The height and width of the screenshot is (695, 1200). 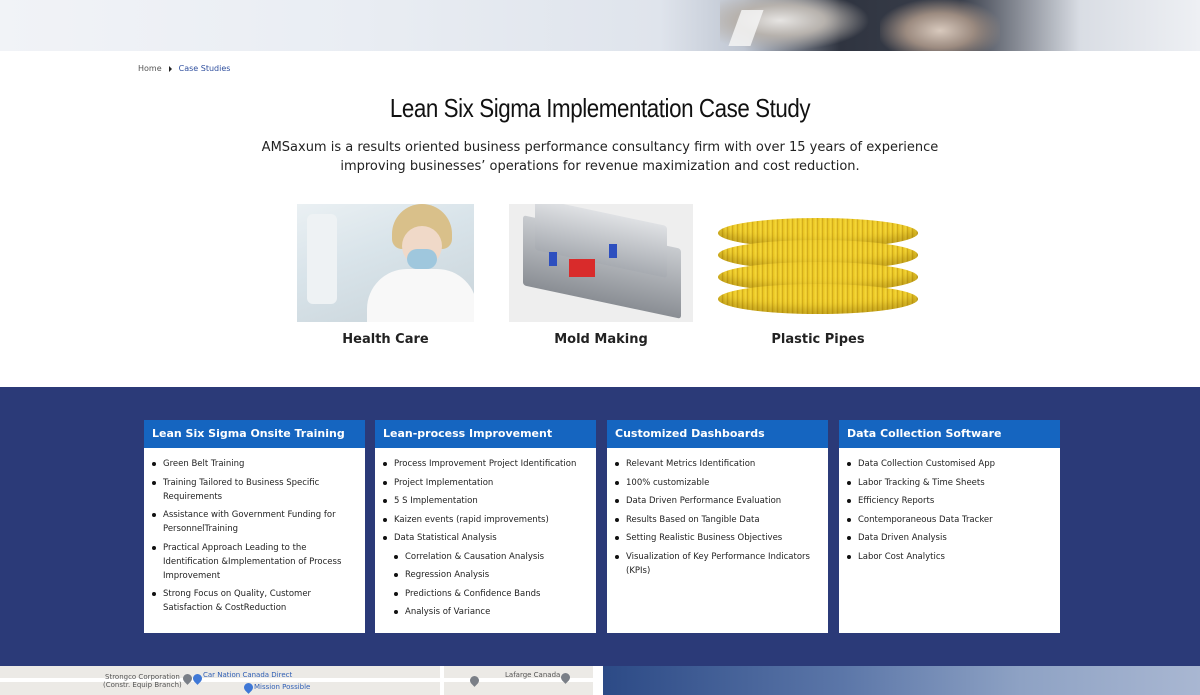 I want to click on mold-red-block-shape, so click(x=582, y=268).